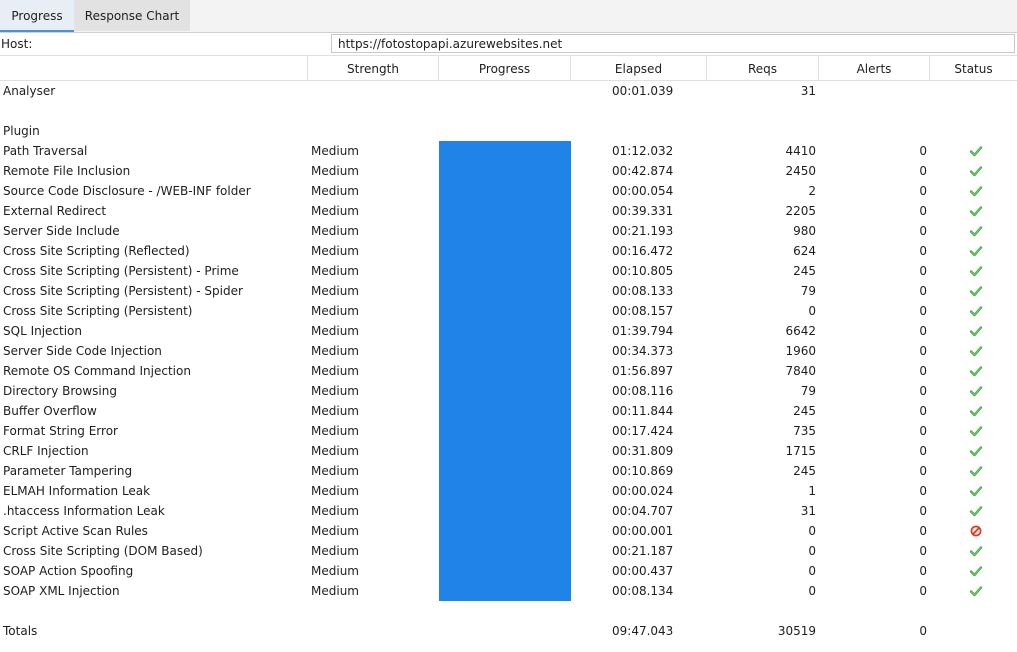 The image size is (1017, 652). Describe the element at coordinates (77, 491) in the screenshot. I see `plugin-name: ELMAH Information Leak` at that location.